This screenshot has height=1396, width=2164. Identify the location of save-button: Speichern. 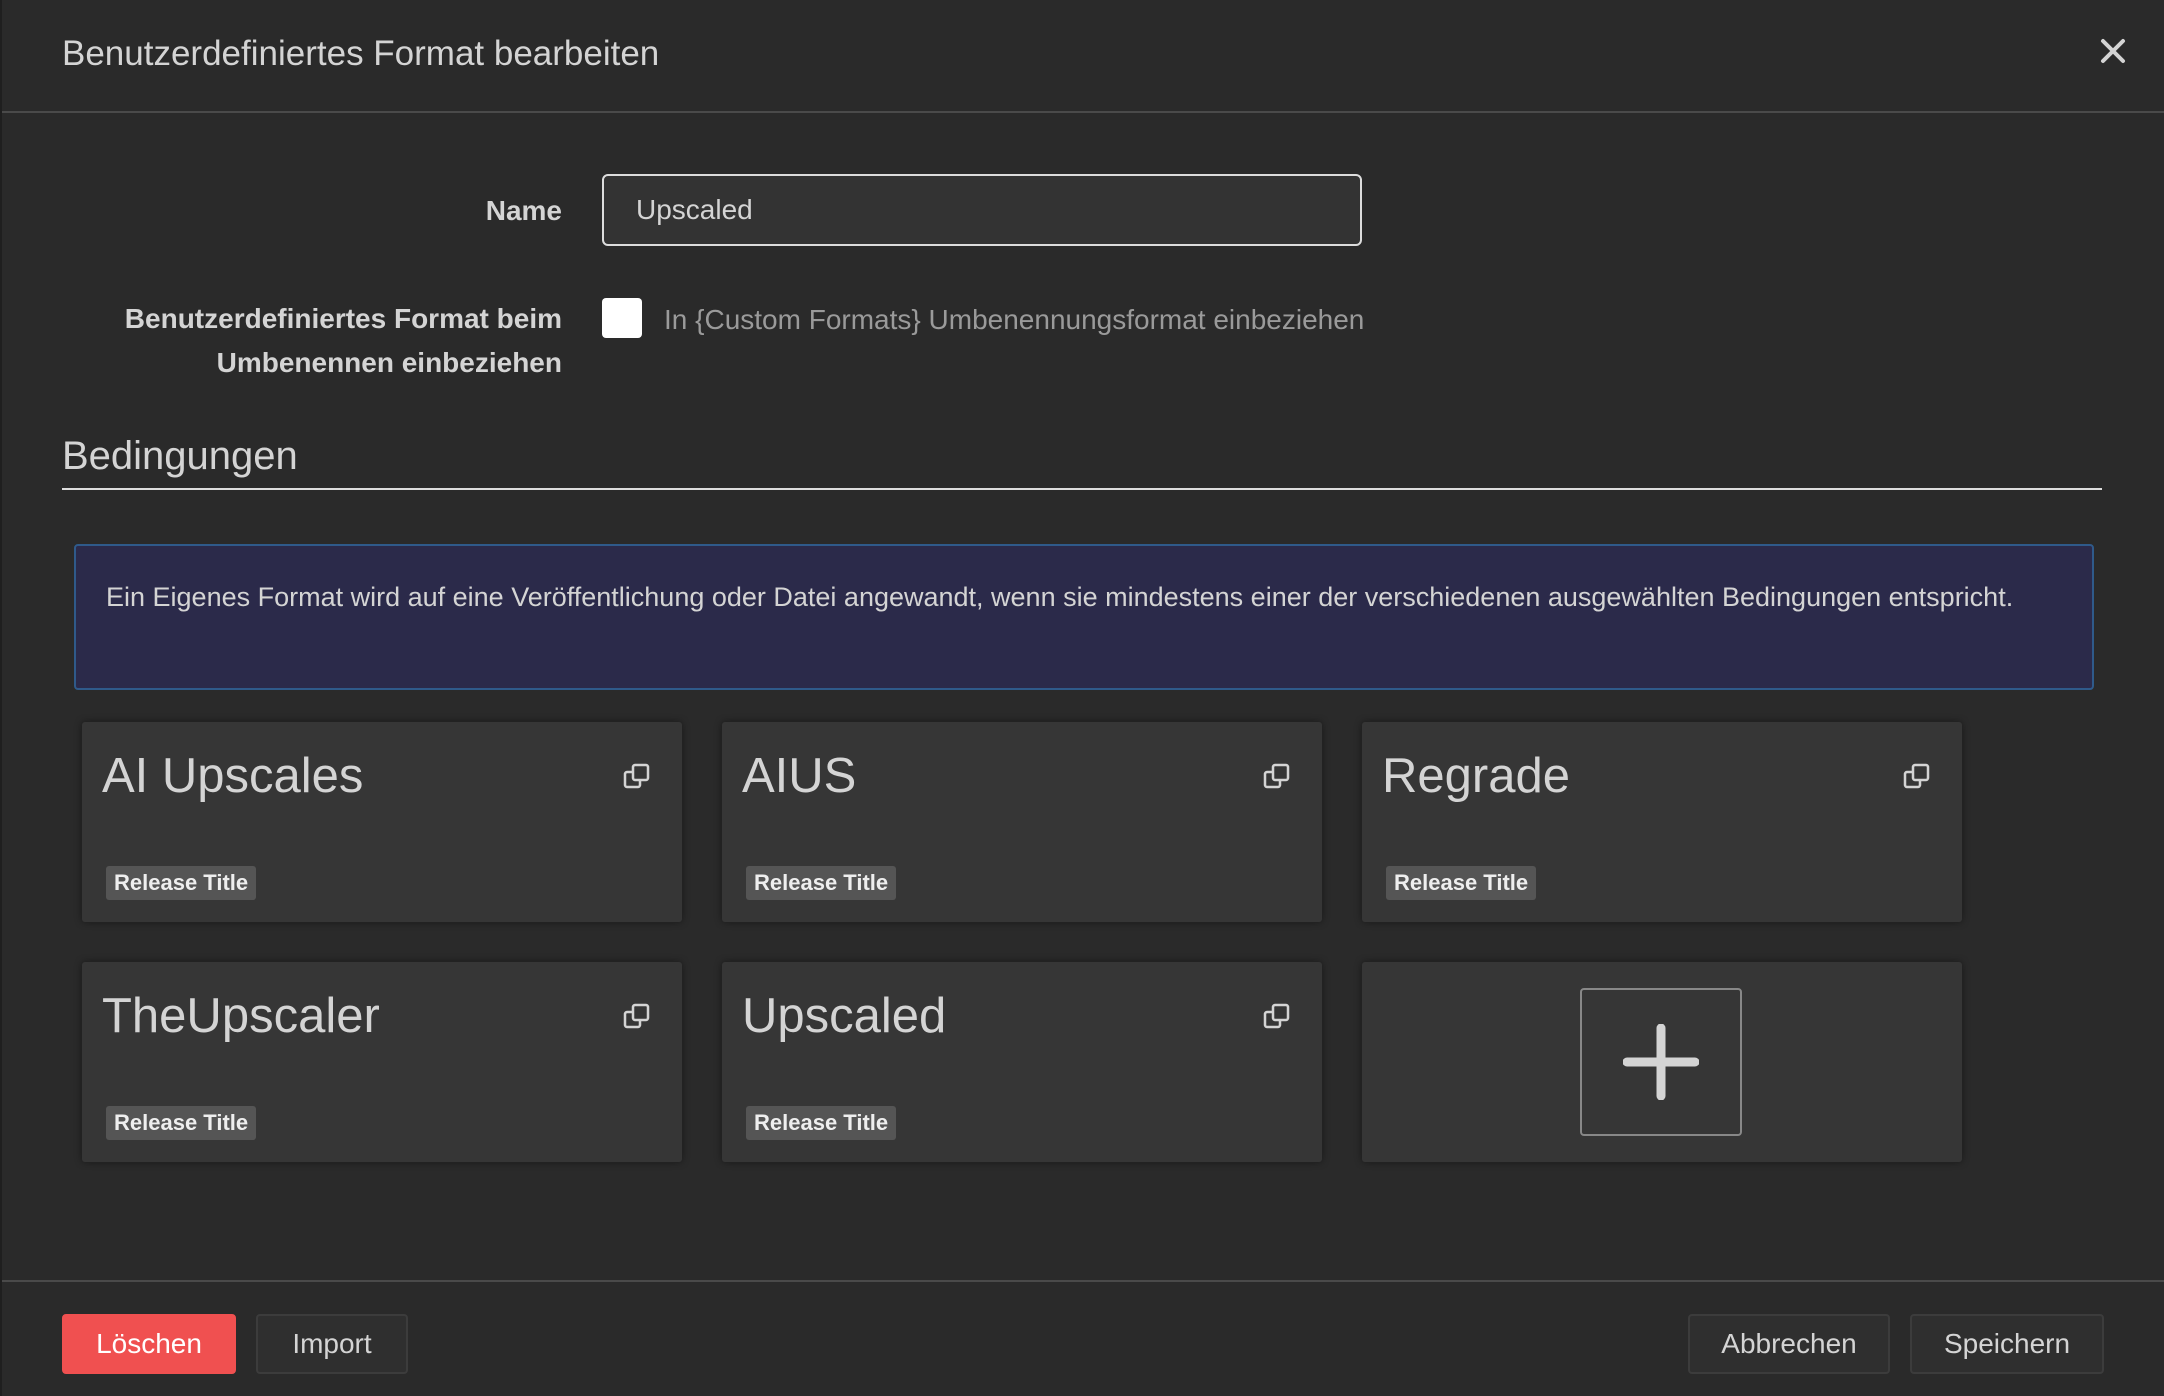
(2007, 1344).